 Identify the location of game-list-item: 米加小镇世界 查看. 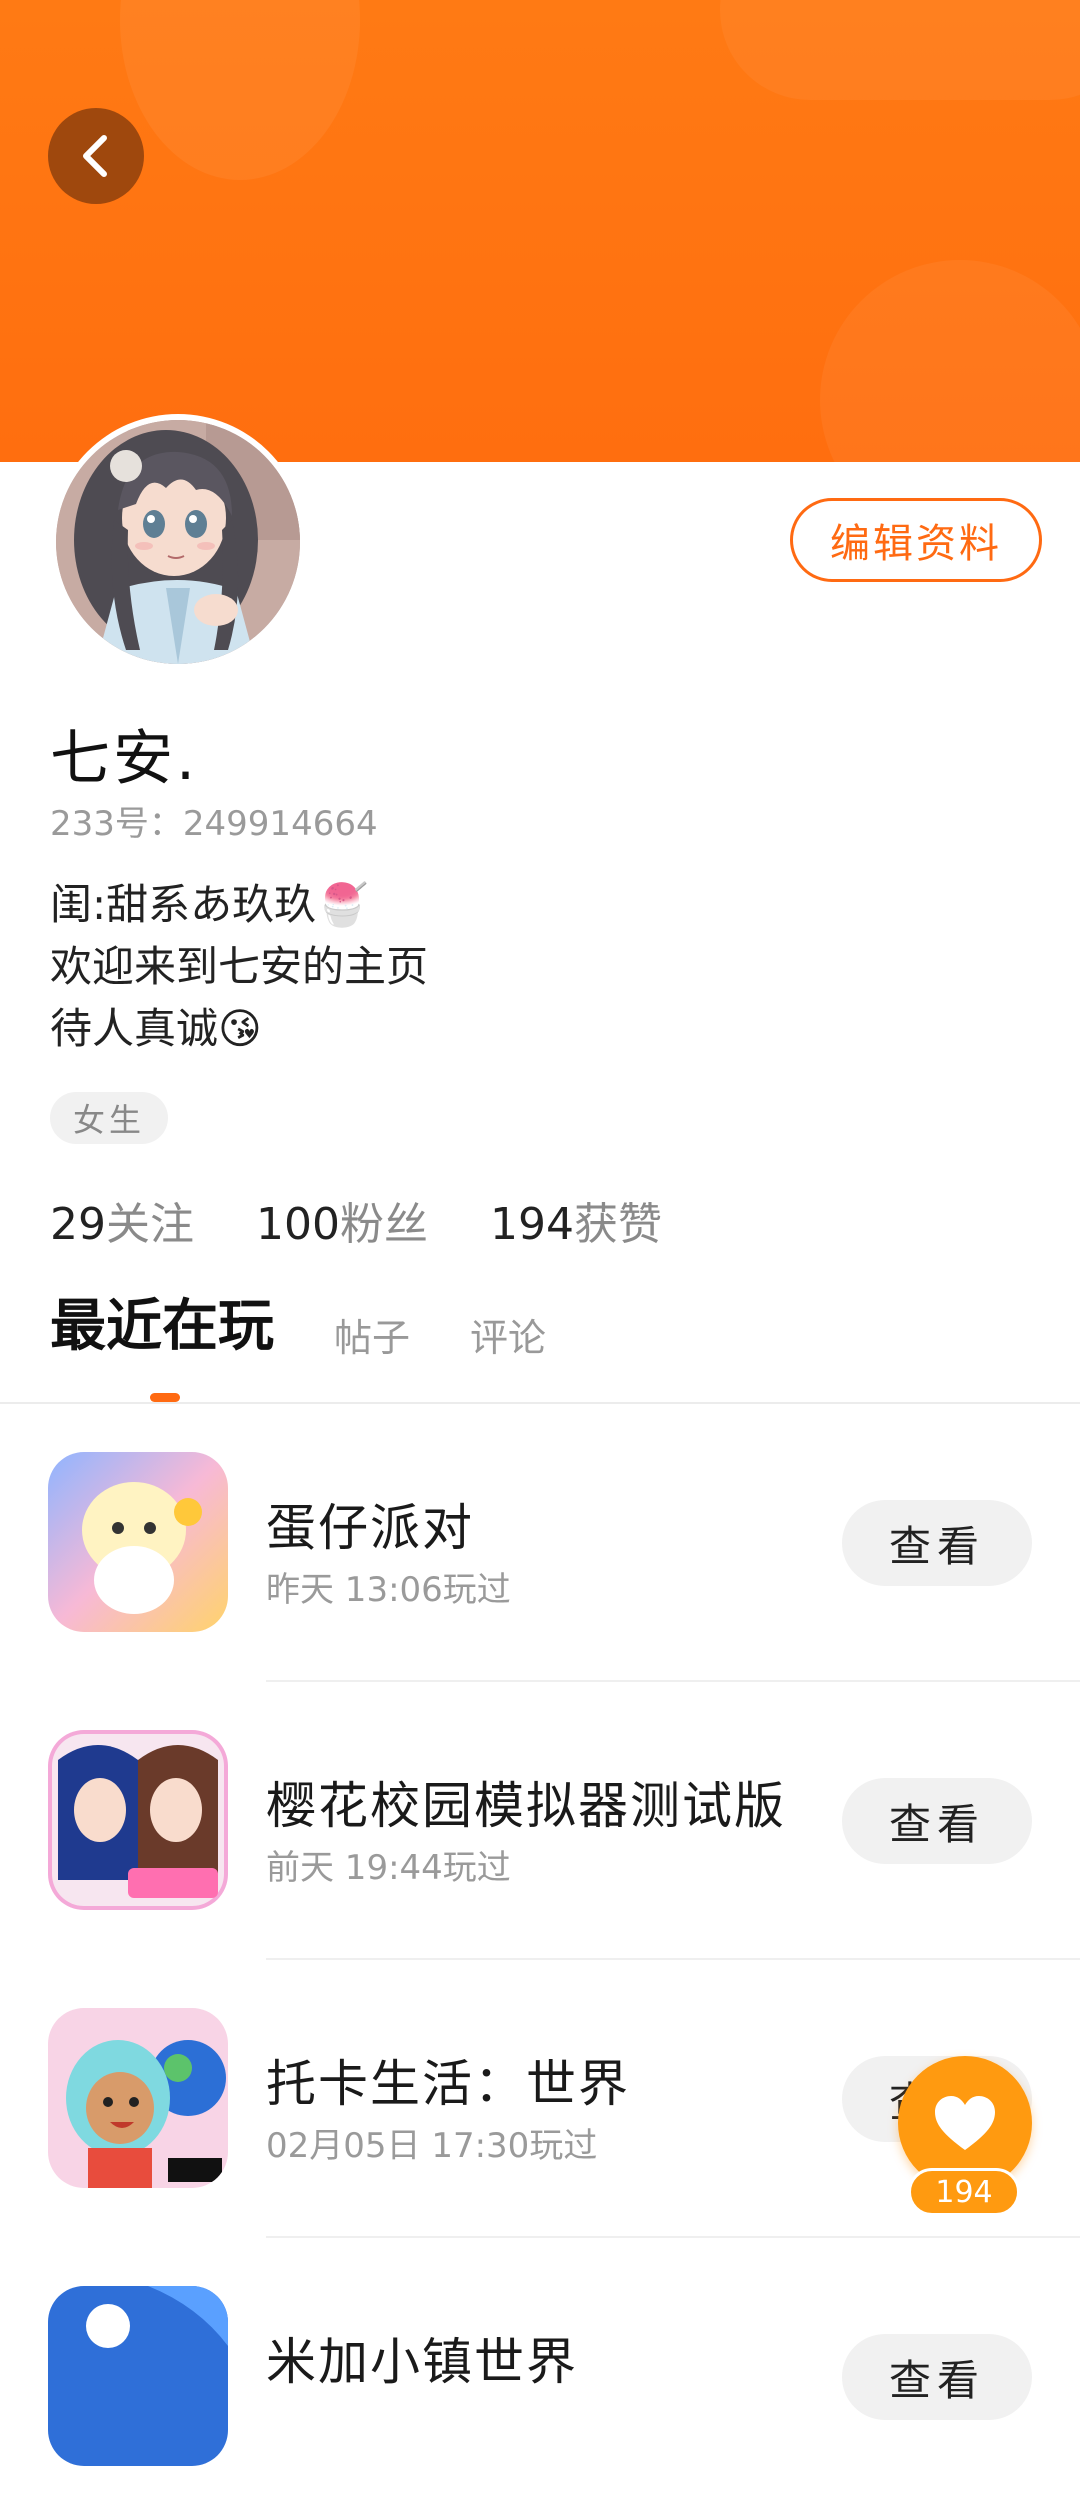
(540, 2377).